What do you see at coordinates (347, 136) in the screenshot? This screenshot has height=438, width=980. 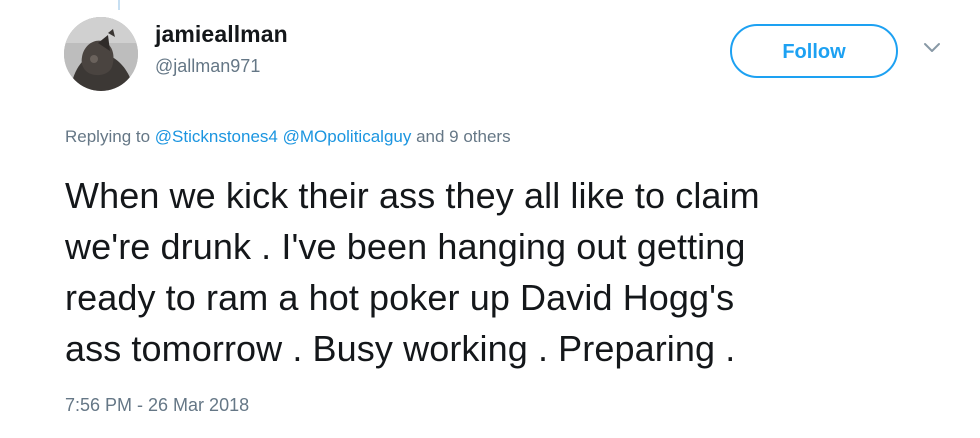 I see `mention-link-mopoliticalguy: @MOpoliticalguy` at bounding box center [347, 136].